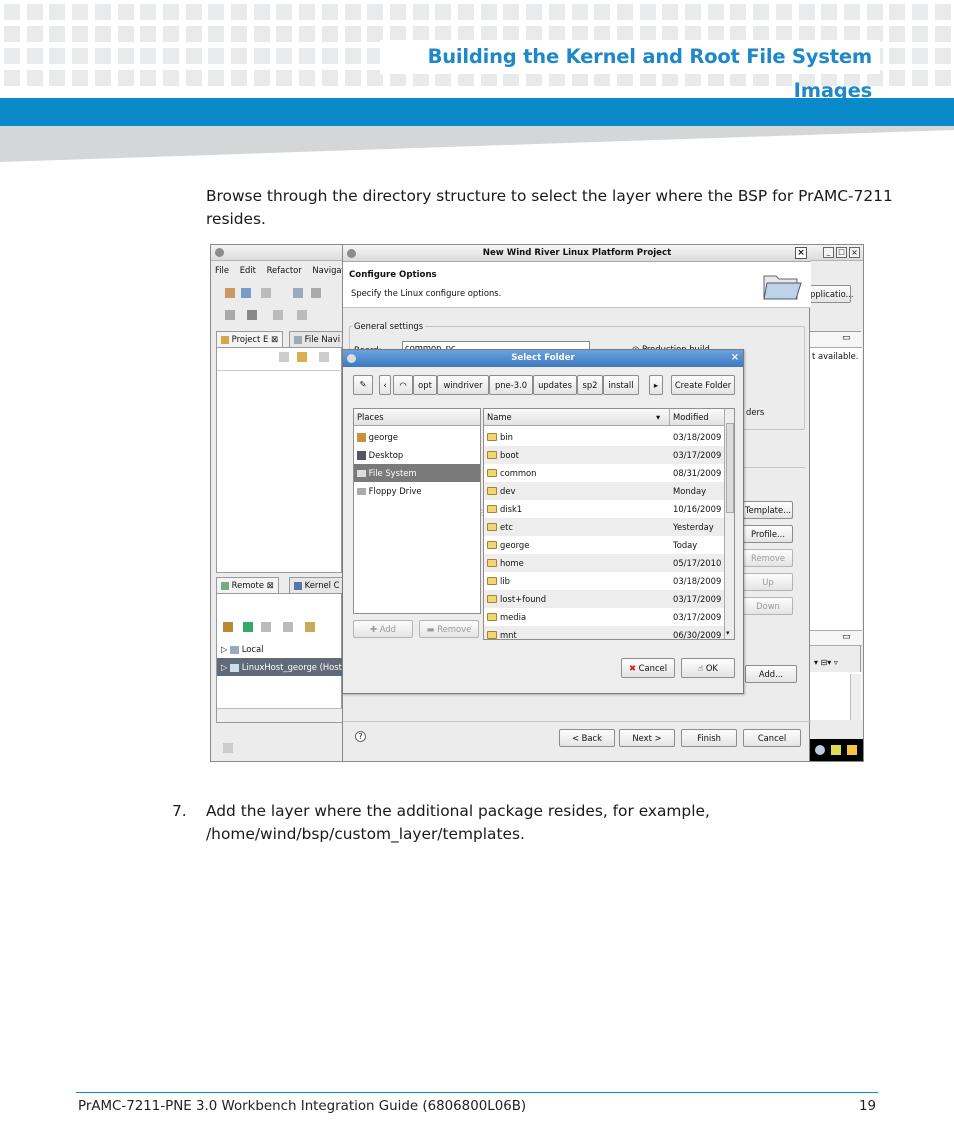 This screenshot has height=1145, width=954. What do you see at coordinates (841, 252) in the screenshot?
I see `maximize-icon: □` at bounding box center [841, 252].